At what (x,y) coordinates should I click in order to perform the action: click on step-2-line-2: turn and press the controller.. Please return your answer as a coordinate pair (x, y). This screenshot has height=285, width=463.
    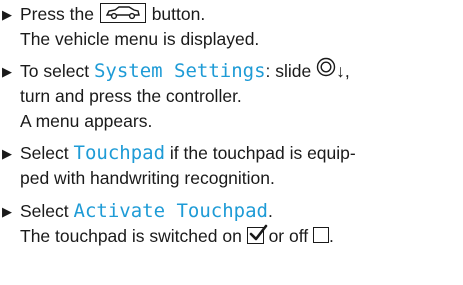
    Looking at the image, I should click on (131, 96).